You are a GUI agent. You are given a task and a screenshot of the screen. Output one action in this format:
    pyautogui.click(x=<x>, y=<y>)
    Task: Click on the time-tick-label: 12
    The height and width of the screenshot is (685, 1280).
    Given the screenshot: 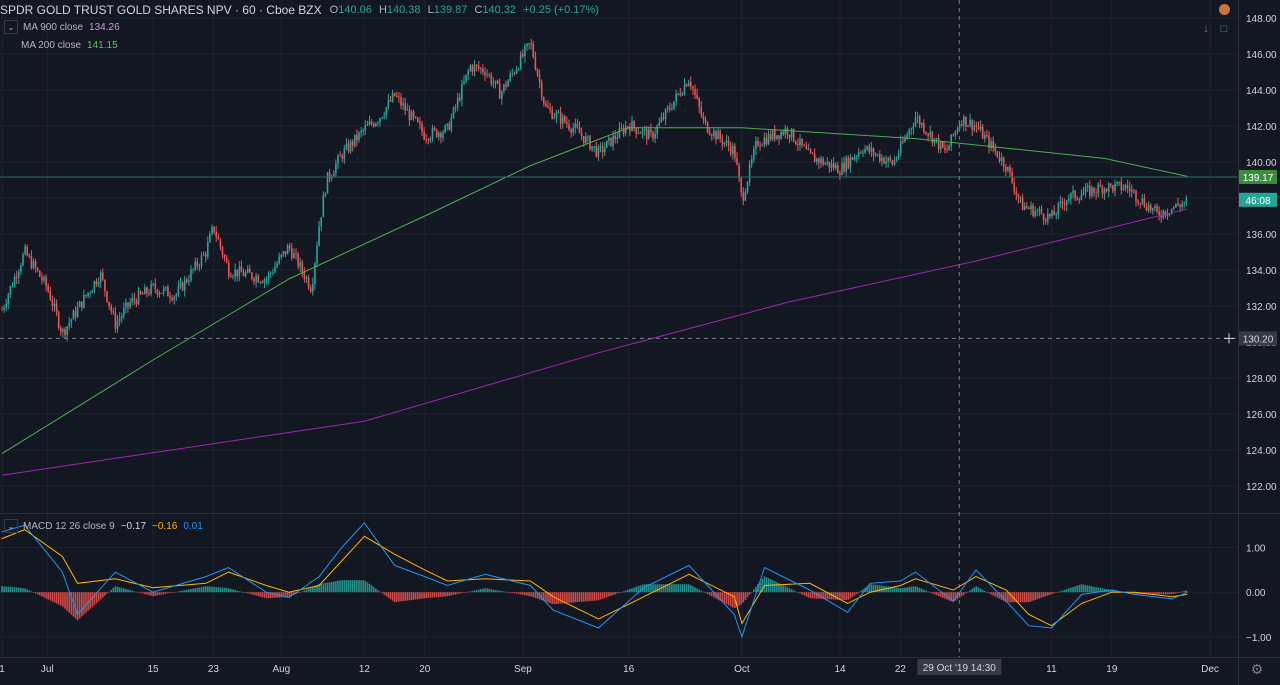 What is the action you would take?
    pyautogui.click(x=365, y=669)
    